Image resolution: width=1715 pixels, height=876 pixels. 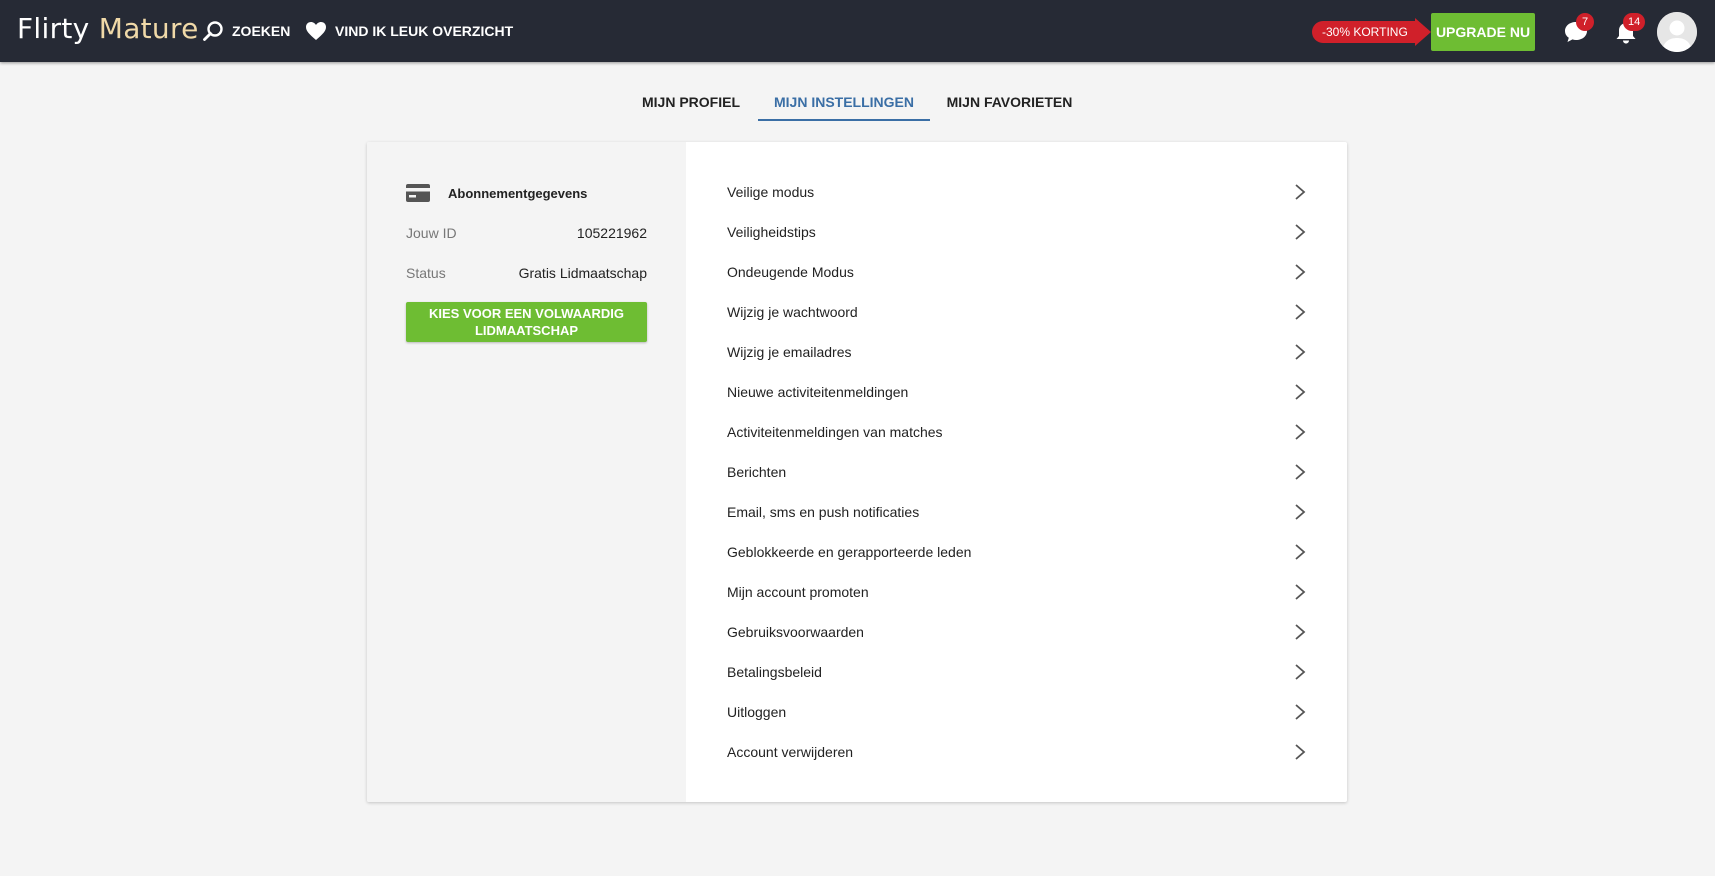 What do you see at coordinates (1017, 432) in the screenshot?
I see `settings-item: Activiteitenmeldingen van matches` at bounding box center [1017, 432].